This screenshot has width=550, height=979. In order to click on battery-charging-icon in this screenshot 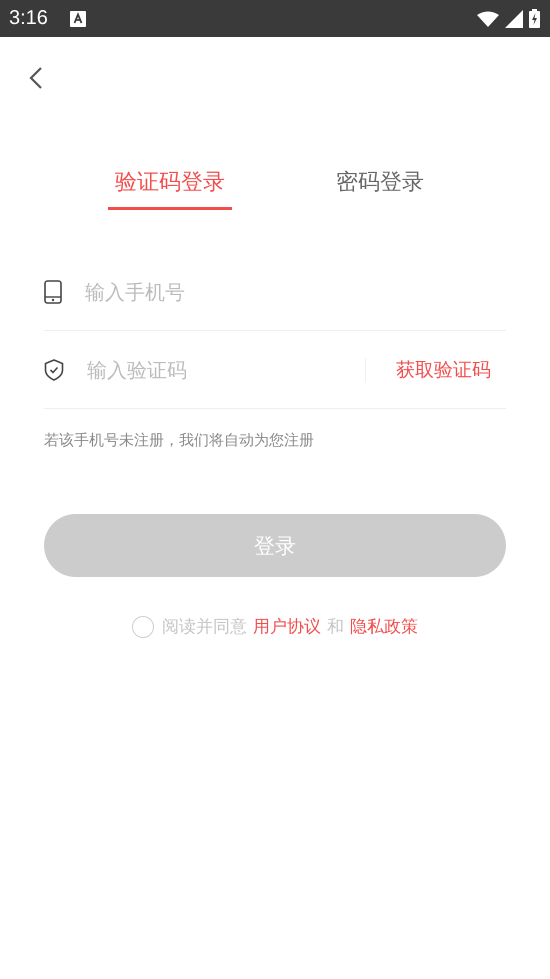, I will do `click(534, 18)`.